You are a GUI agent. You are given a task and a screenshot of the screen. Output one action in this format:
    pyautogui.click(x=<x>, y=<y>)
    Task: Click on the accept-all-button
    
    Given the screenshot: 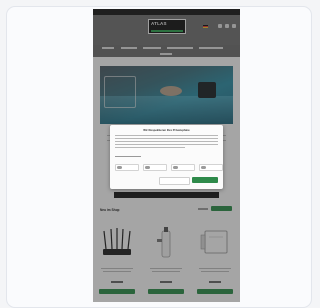 What is the action you would take?
    pyautogui.click(x=205, y=180)
    